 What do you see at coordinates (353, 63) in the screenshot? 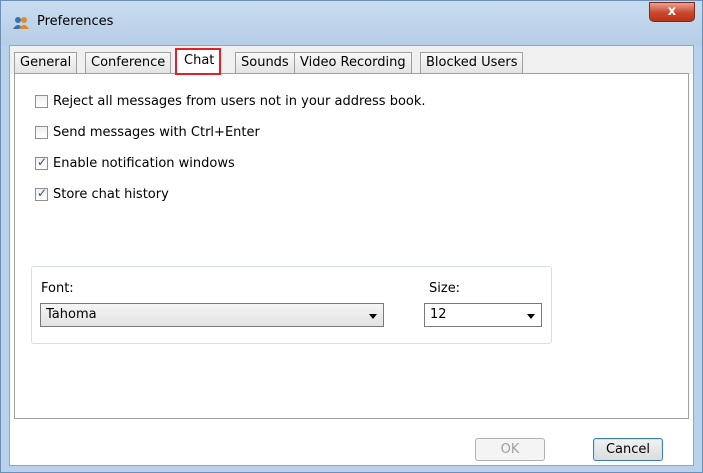
I see `tab-video-recording: Video Recording` at bounding box center [353, 63].